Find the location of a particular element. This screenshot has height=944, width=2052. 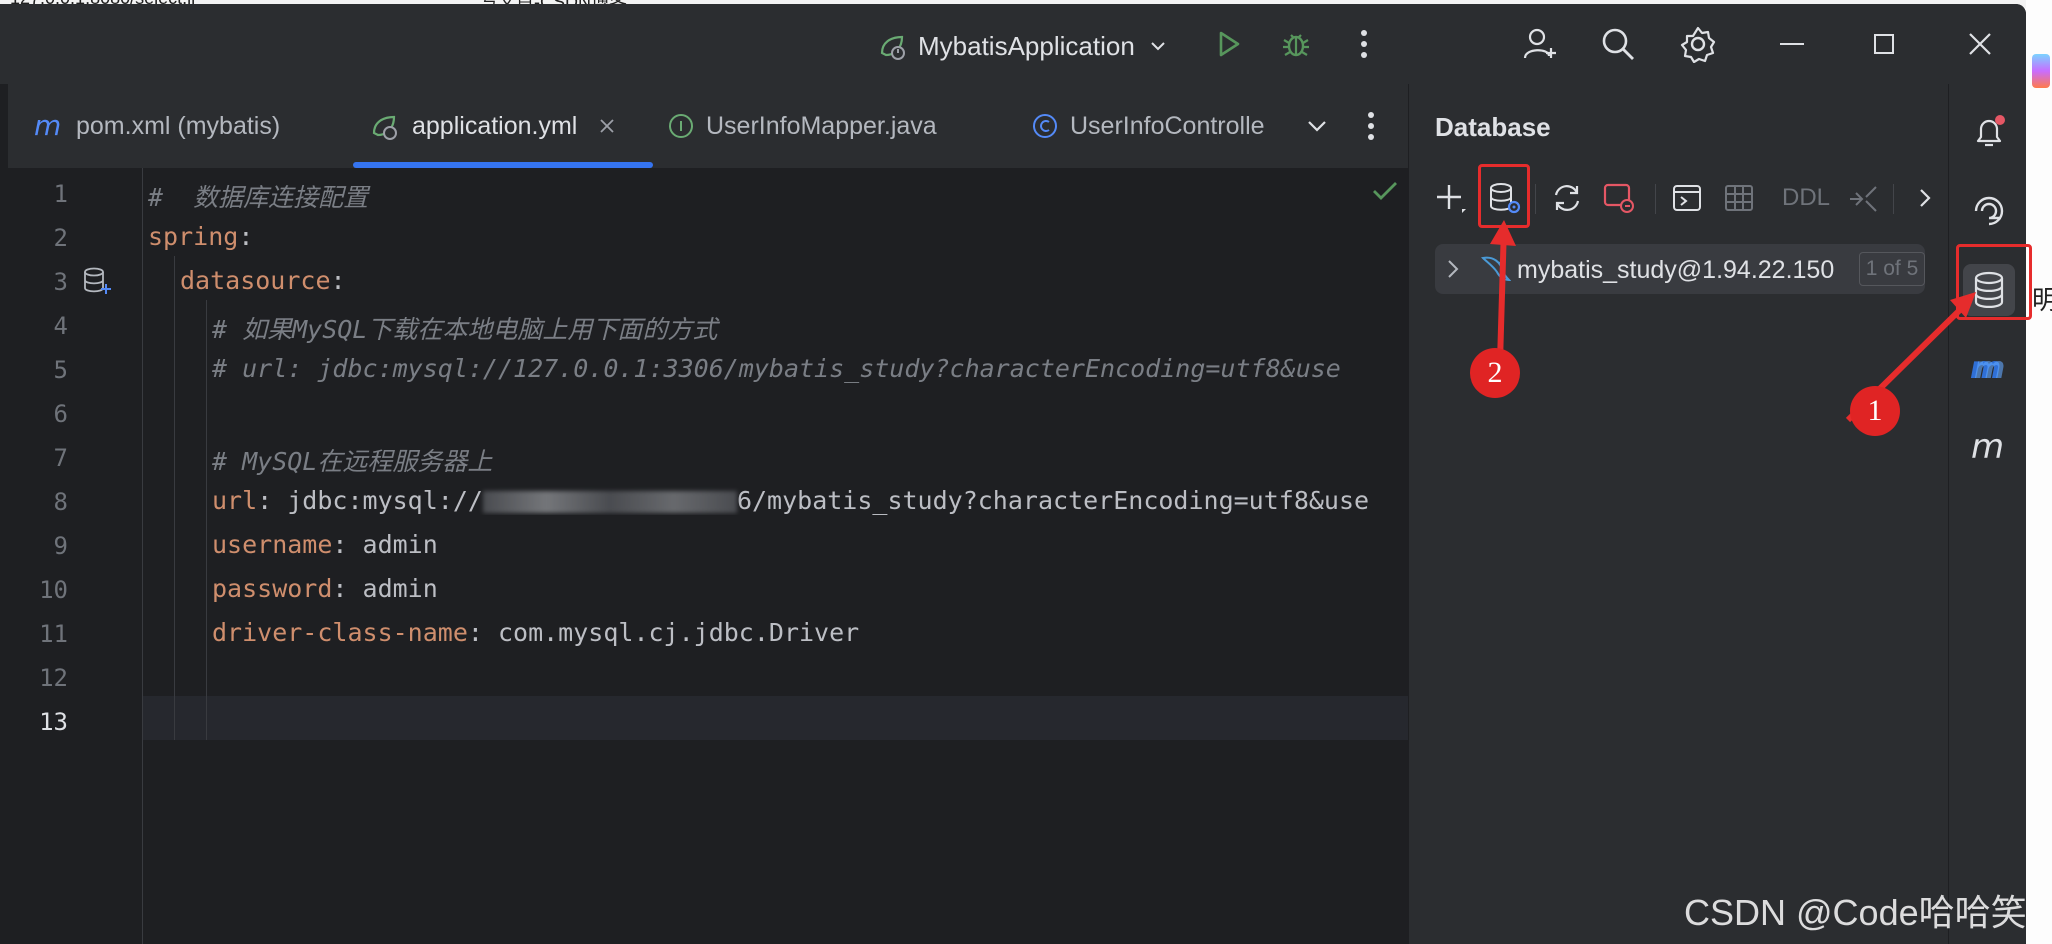

annotation-marker-1: 1 is located at coordinates (1875, 411).